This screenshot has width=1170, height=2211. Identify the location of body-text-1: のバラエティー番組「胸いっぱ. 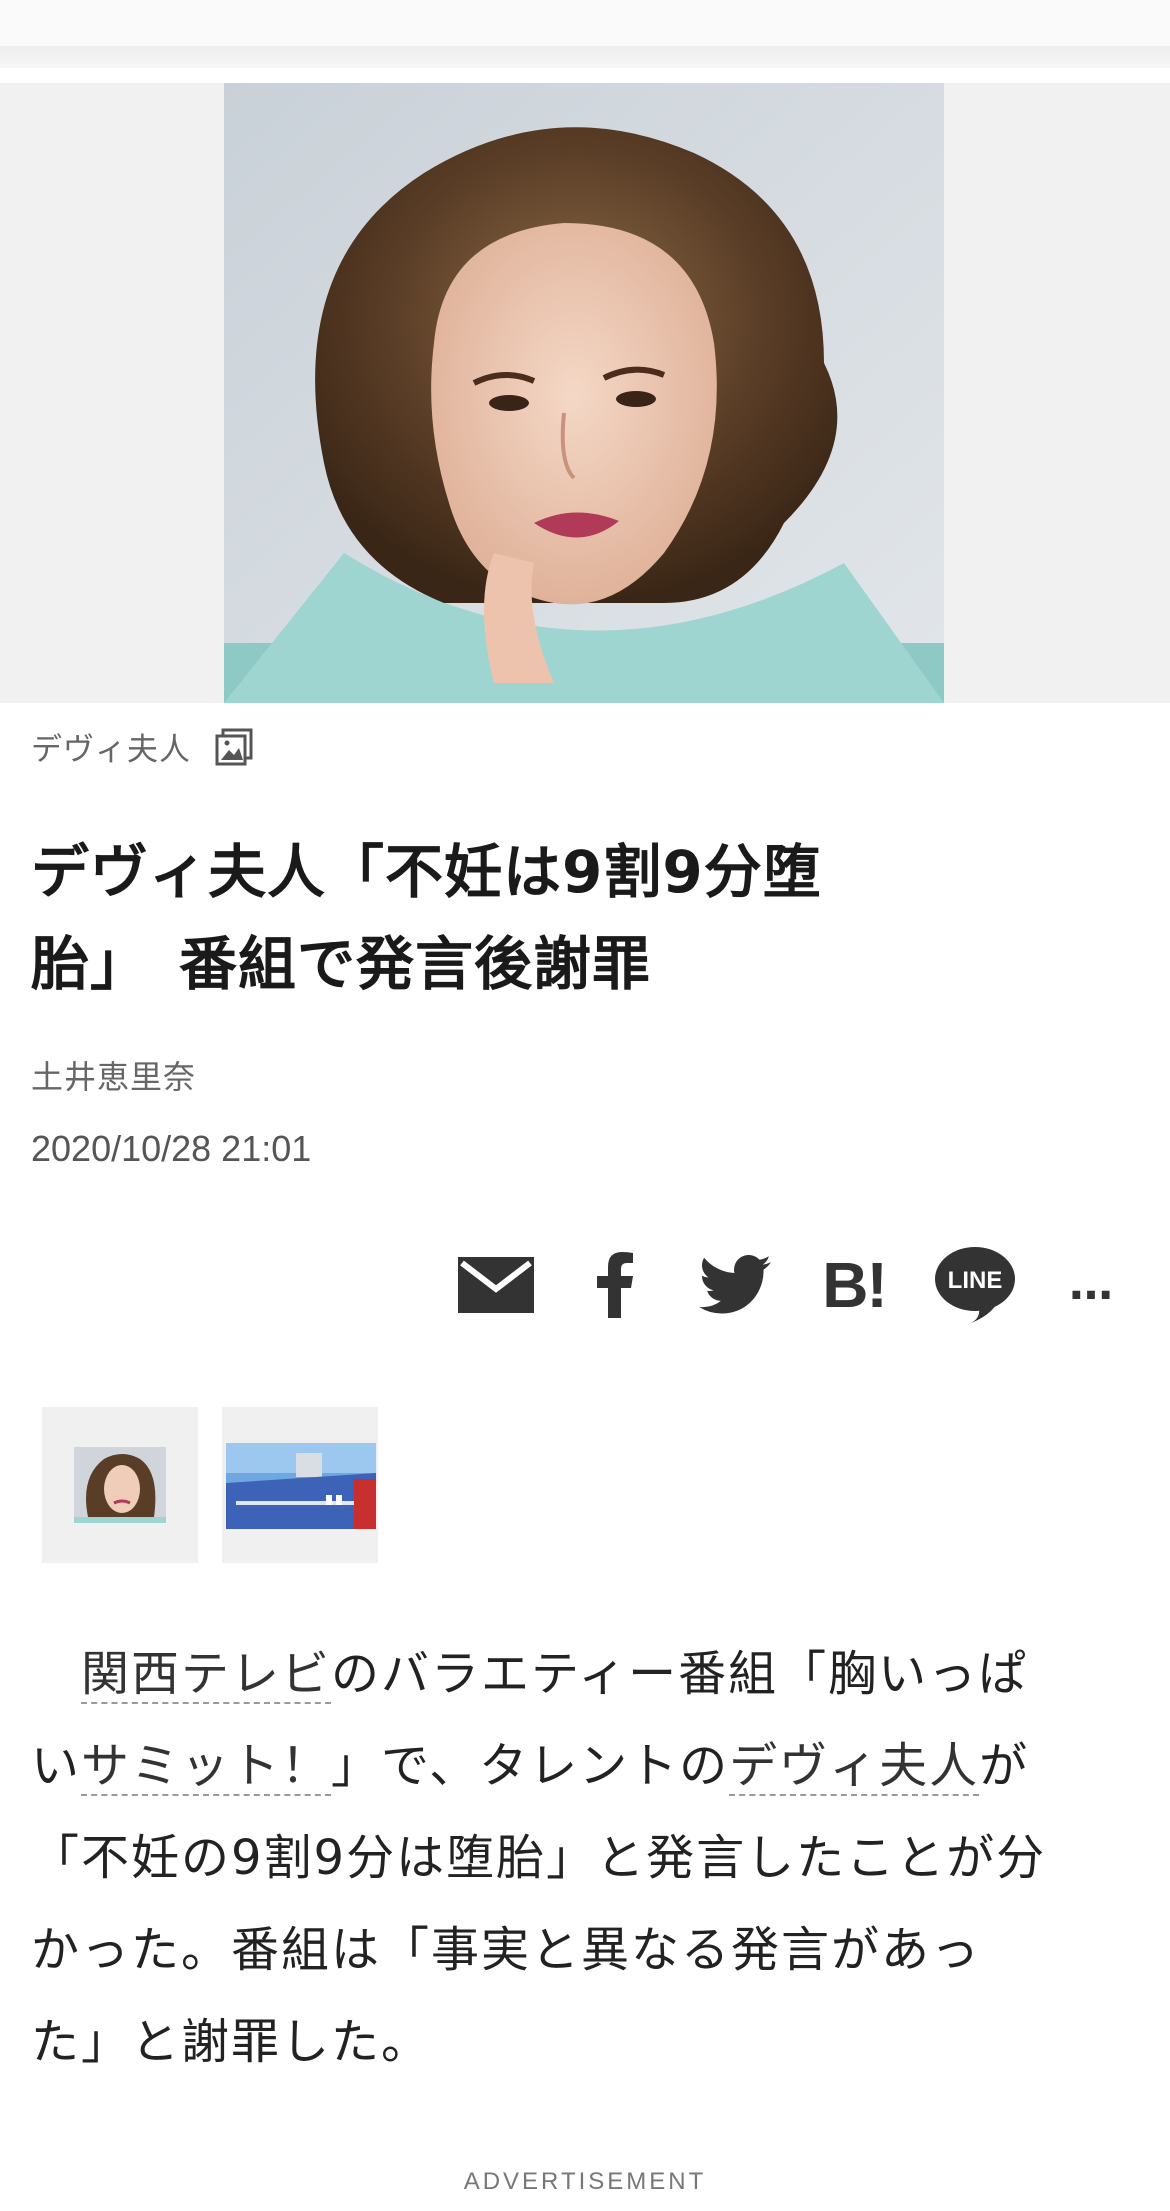
(680, 1674).